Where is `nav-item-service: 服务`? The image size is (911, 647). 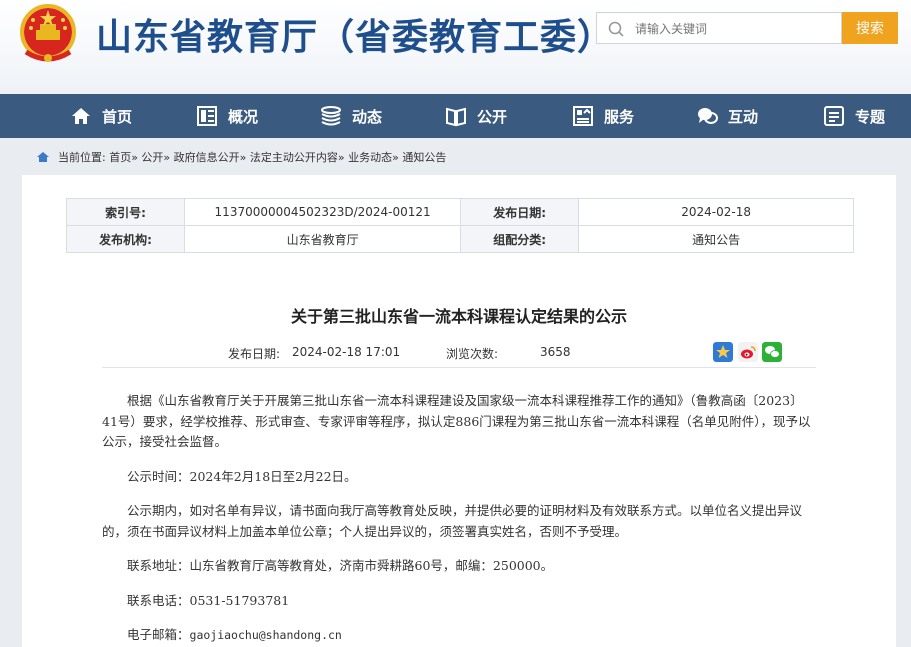
nav-item-service: 服务 is located at coordinates (603, 116).